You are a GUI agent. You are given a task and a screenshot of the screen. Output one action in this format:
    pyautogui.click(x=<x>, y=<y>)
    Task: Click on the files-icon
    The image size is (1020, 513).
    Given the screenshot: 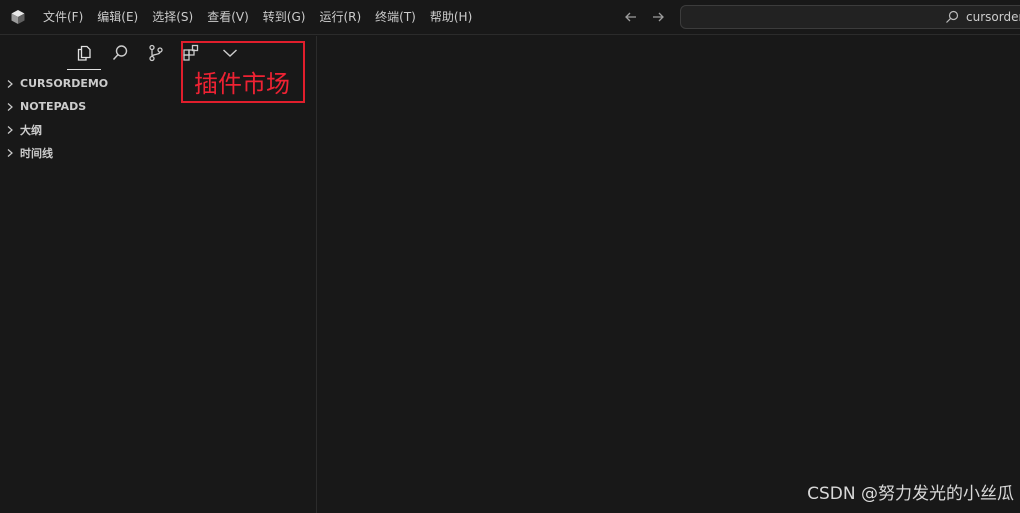 What is the action you would take?
    pyautogui.click(x=84, y=53)
    